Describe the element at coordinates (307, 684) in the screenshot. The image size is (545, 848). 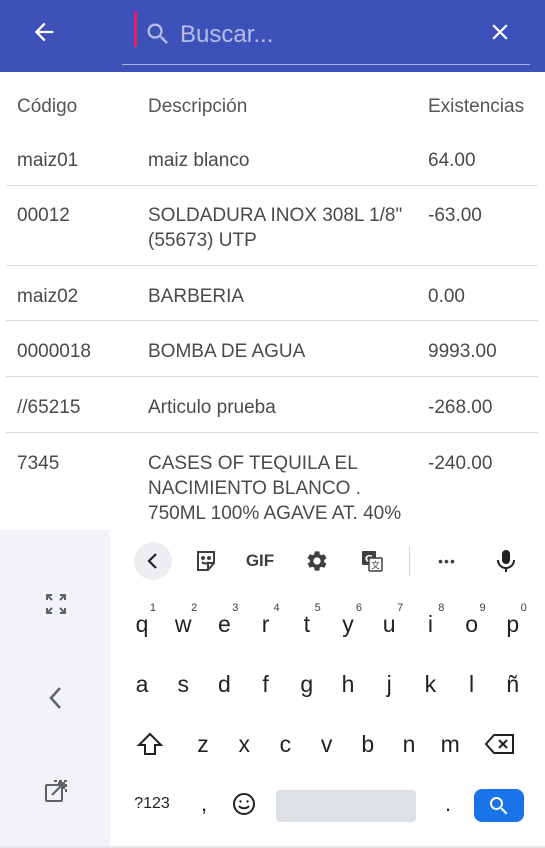
I see `key-g: g` at that location.